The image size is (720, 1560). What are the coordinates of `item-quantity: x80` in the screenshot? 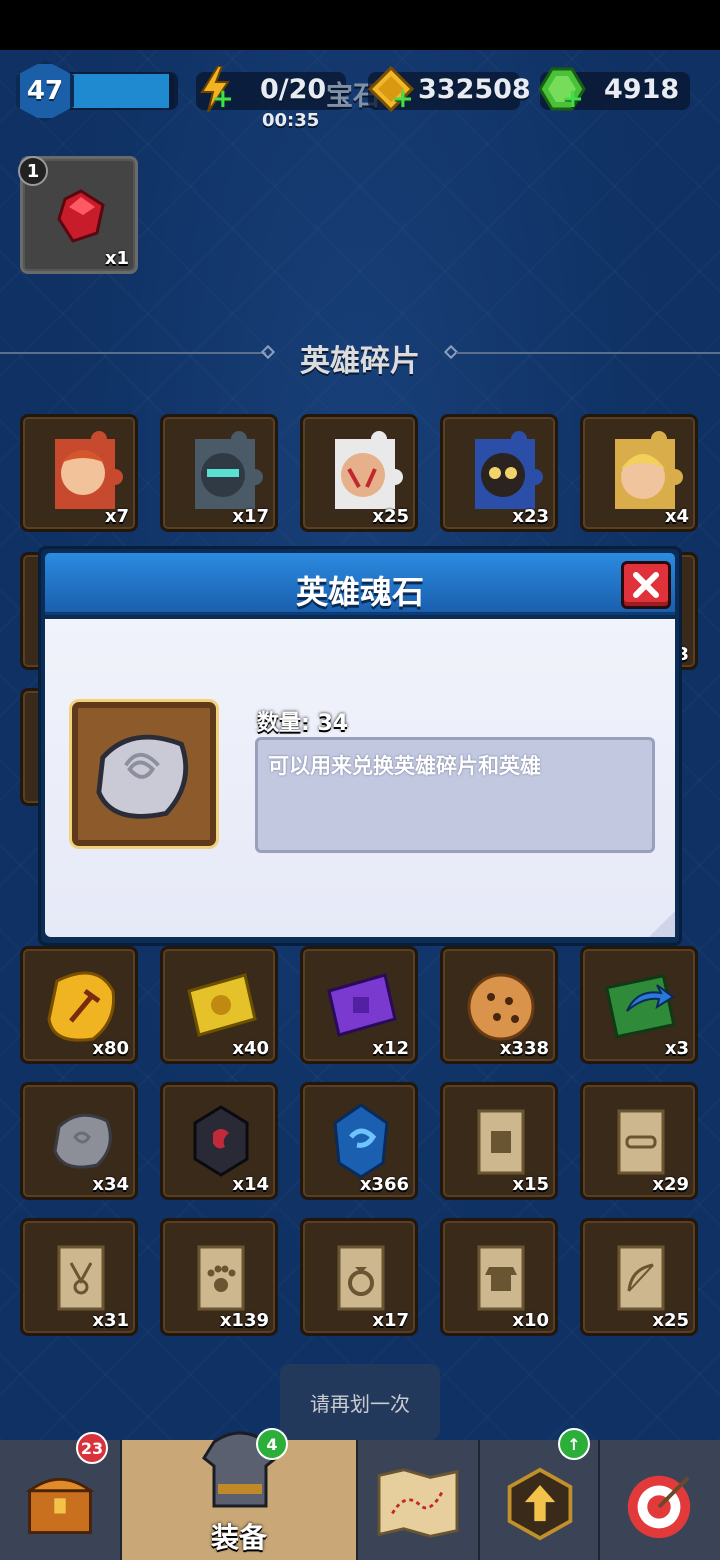 It's located at (110, 1048).